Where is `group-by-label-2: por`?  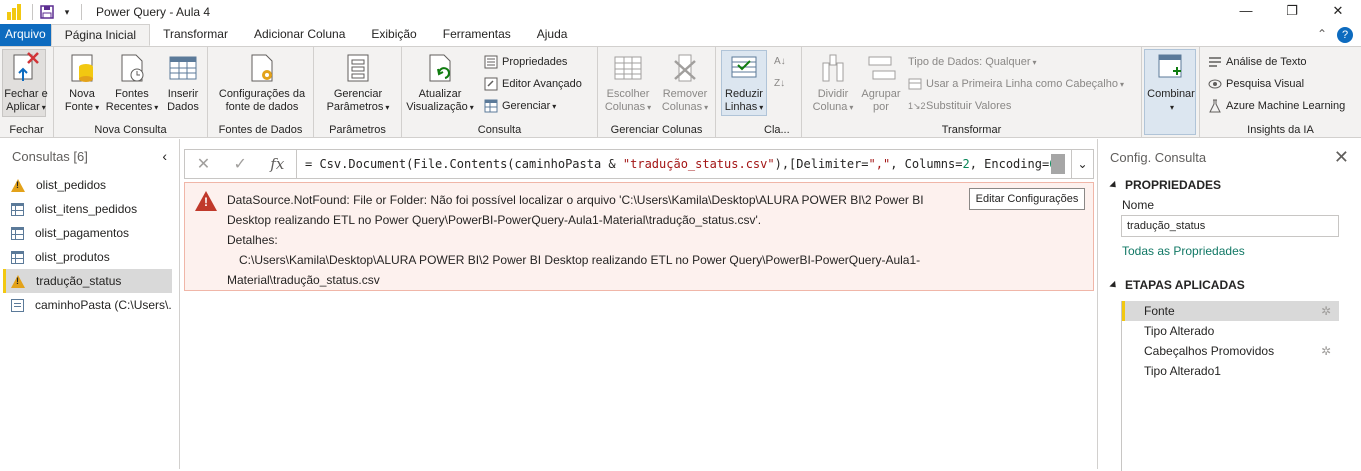 group-by-label-2: por is located at coordinates (881, 107).